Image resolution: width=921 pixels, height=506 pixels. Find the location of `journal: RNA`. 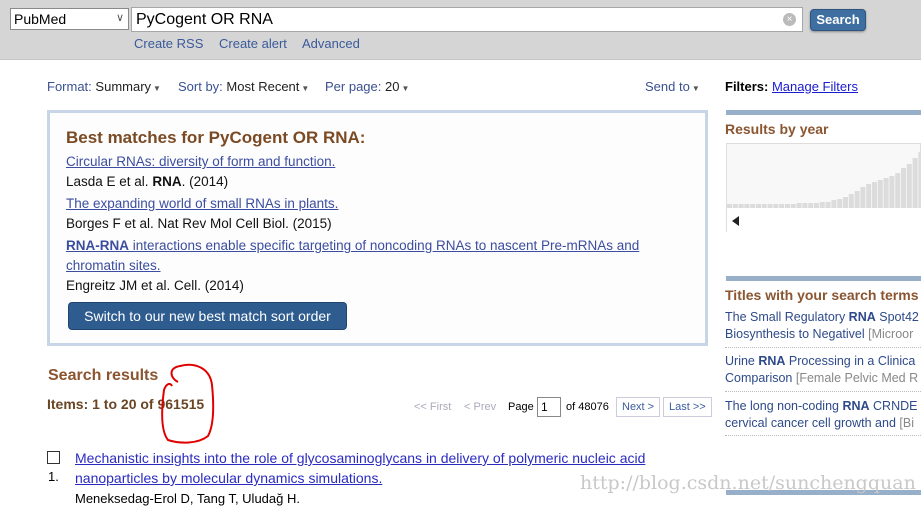

journal: RNA is located at coordinates (167, 181).